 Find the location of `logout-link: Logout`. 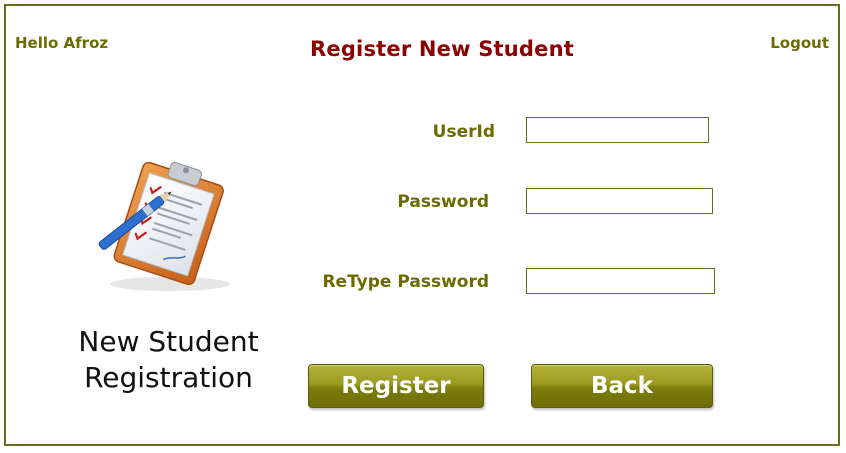

logout-link: Logout is located at coordinates (799, 43).